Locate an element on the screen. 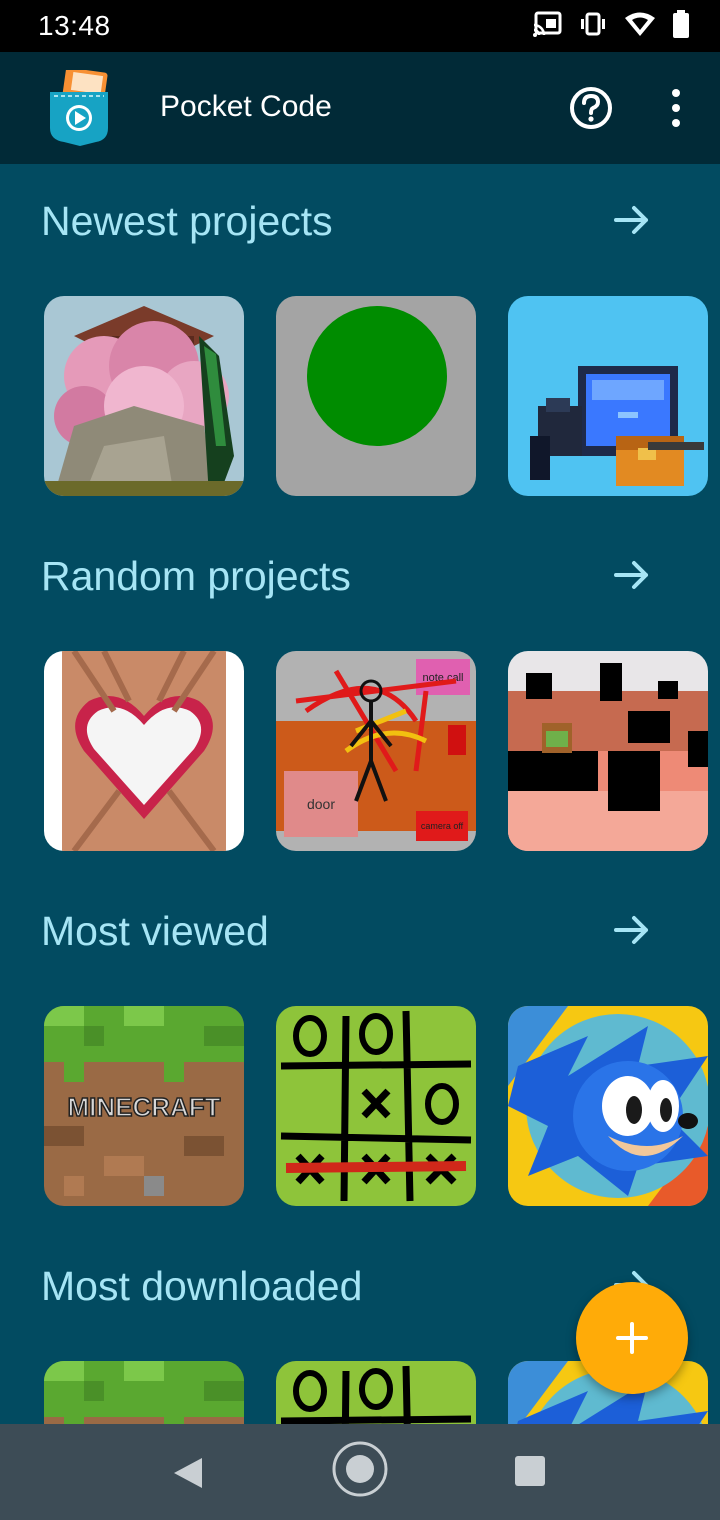  add-project-button is located at coordinates (632, 1338).